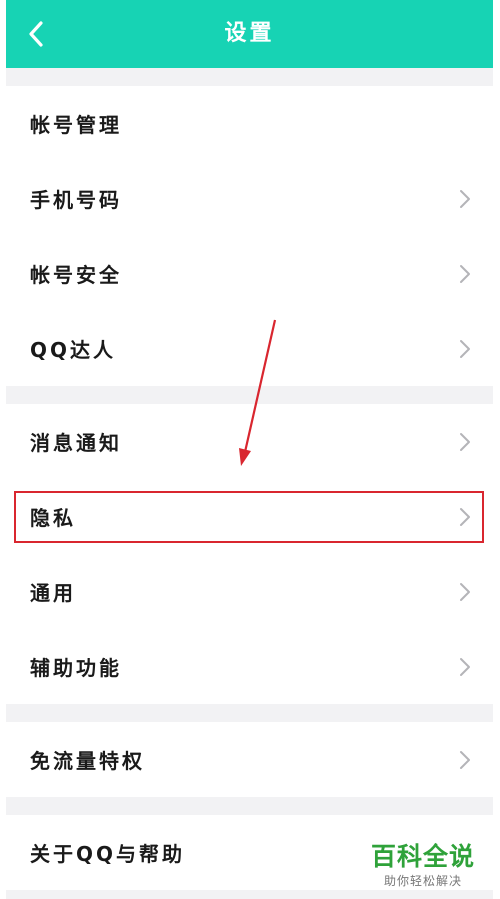  Describe the element at coordinates (76, 443) in the screenshot. I see `settings-item-label: 消息通知` at that location.